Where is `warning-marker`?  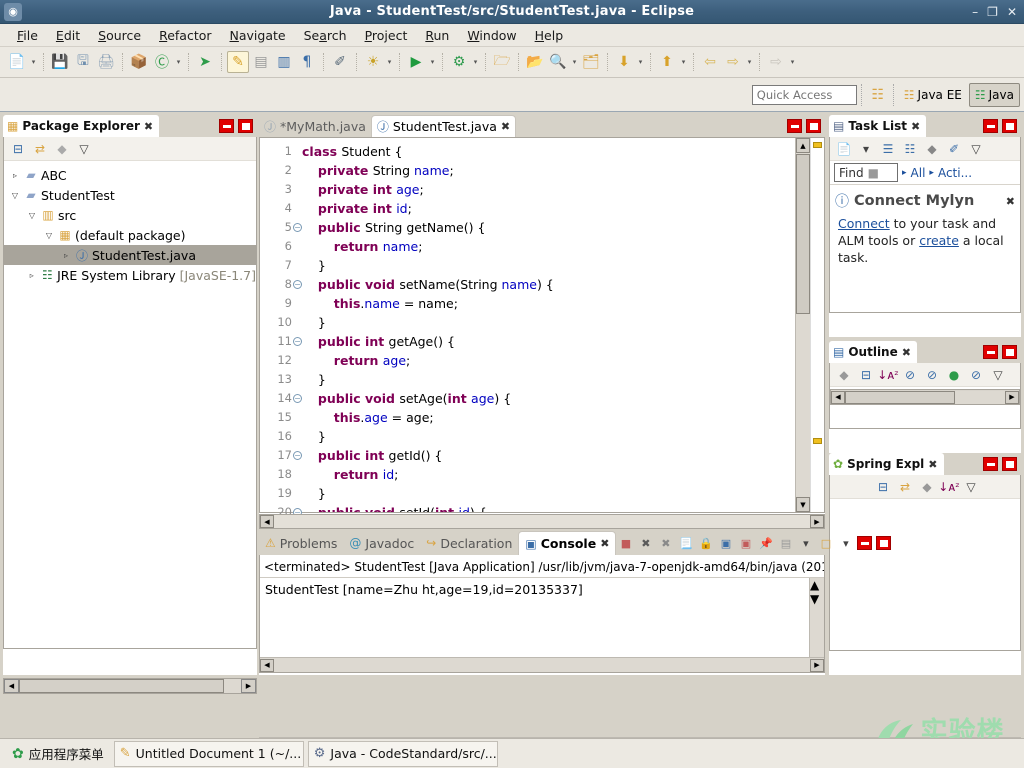
warning-marker is located at coordinates (817, 441).